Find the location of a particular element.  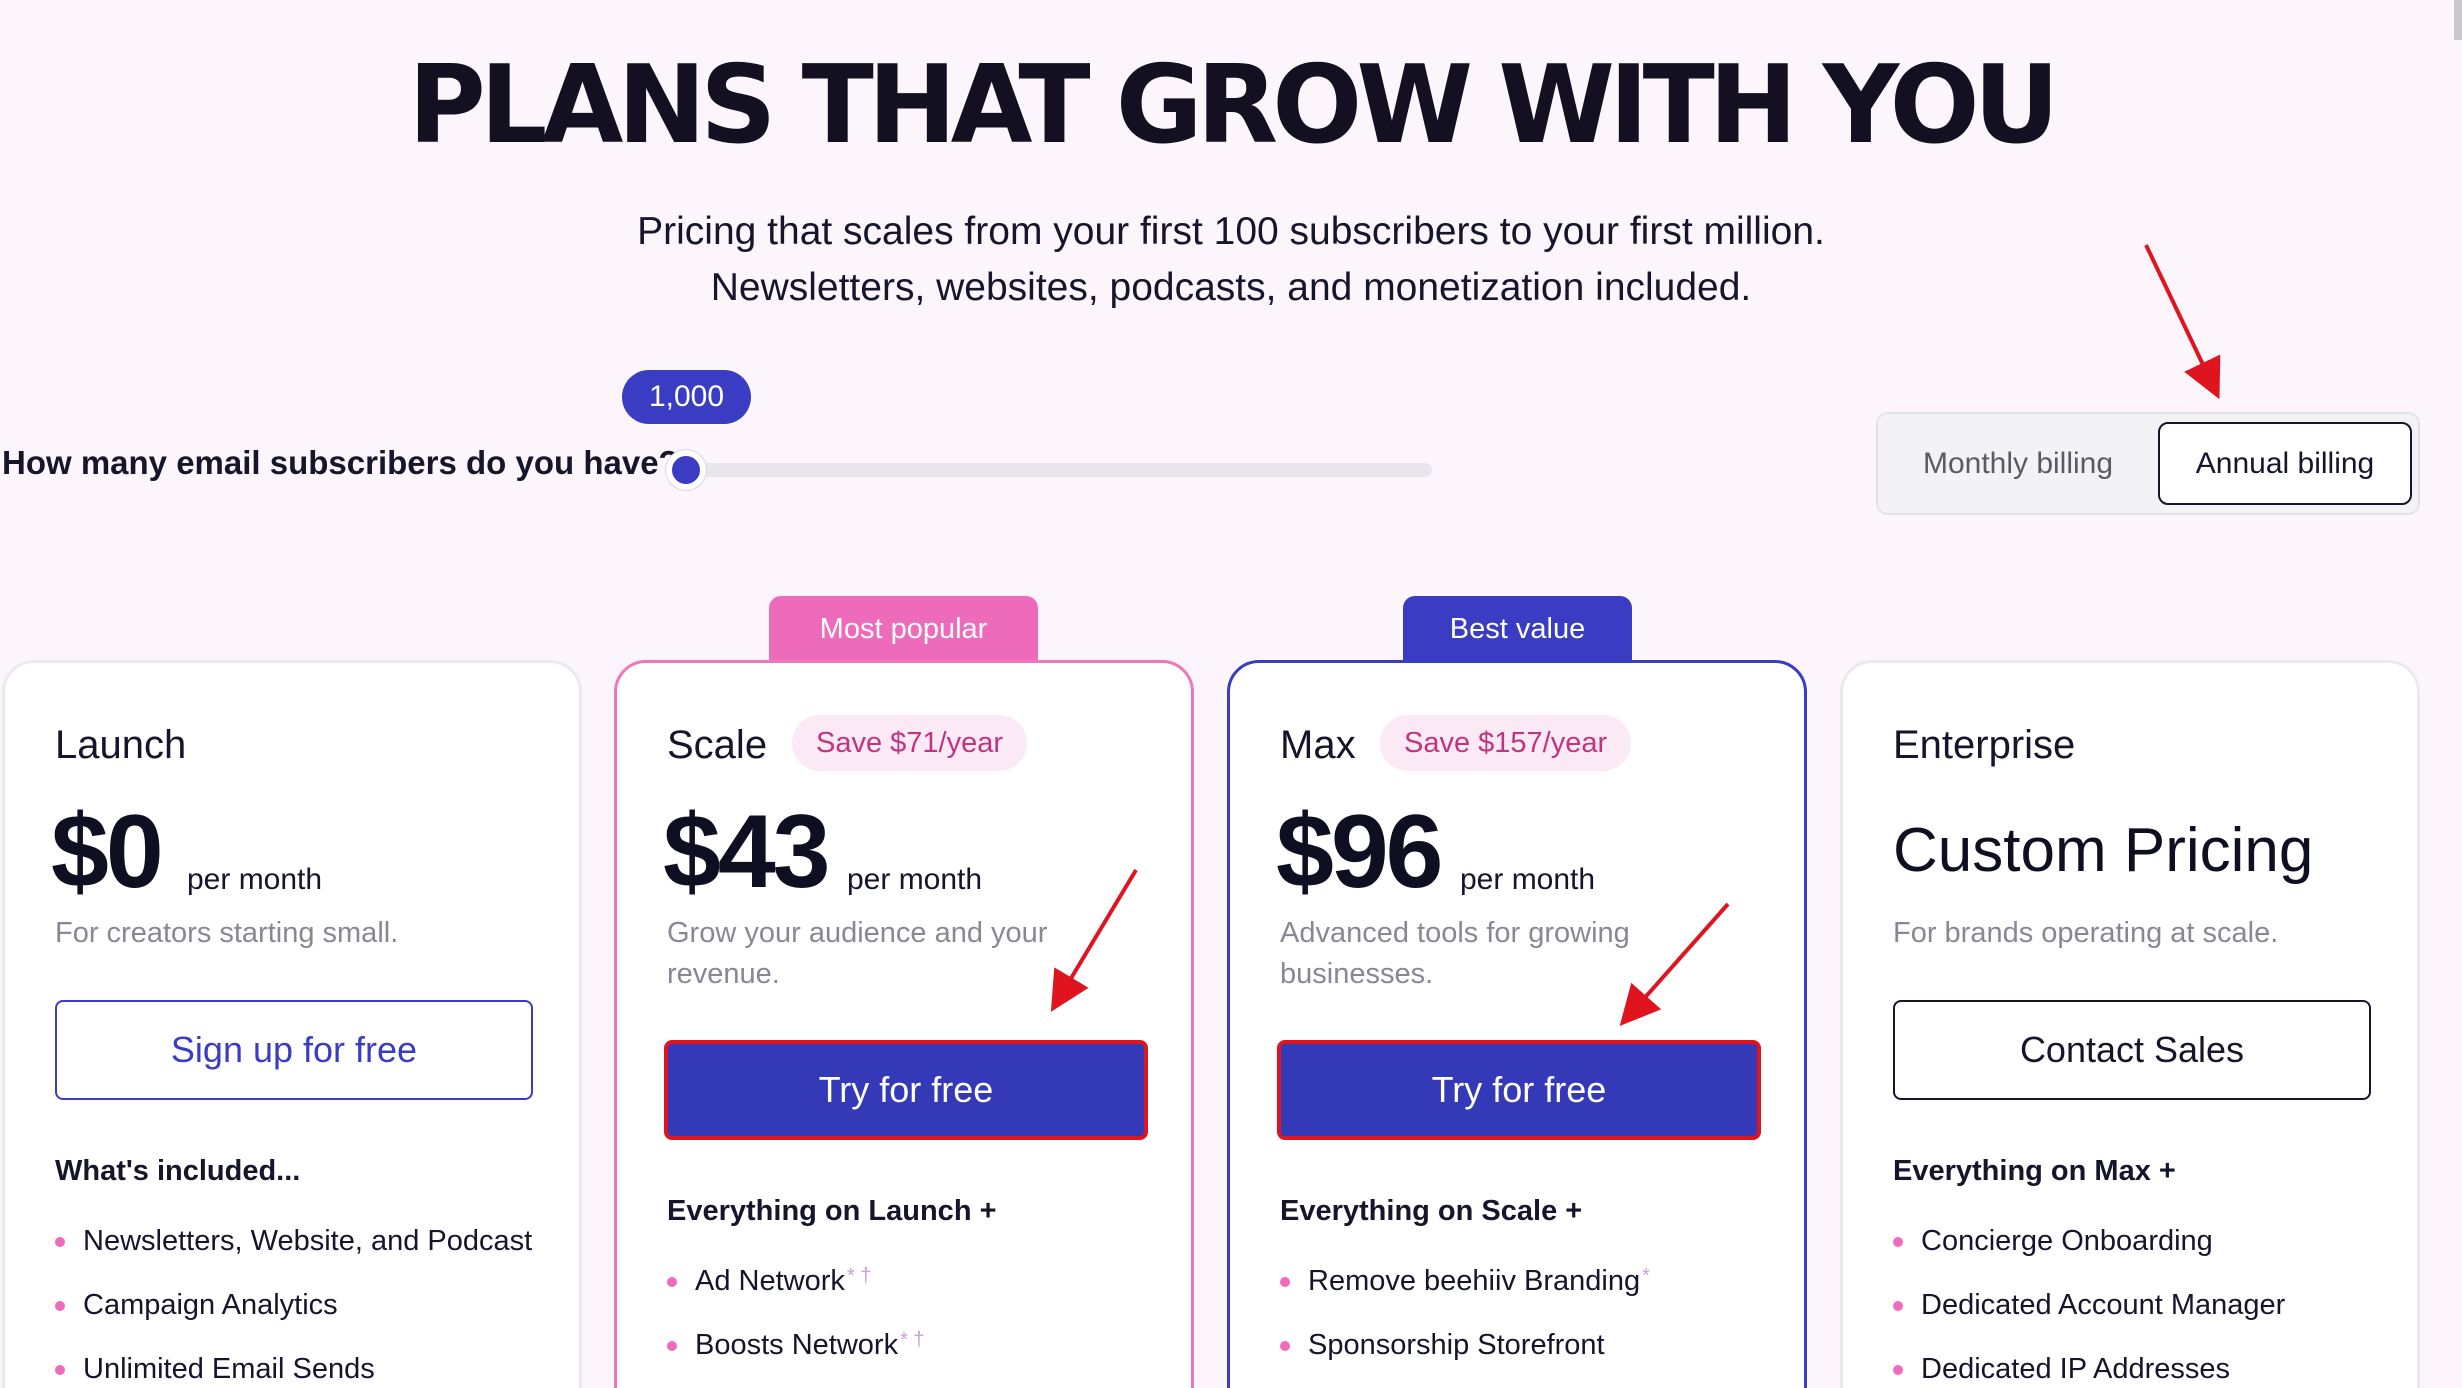

scrollbar is located at coordinates (2458, 20).